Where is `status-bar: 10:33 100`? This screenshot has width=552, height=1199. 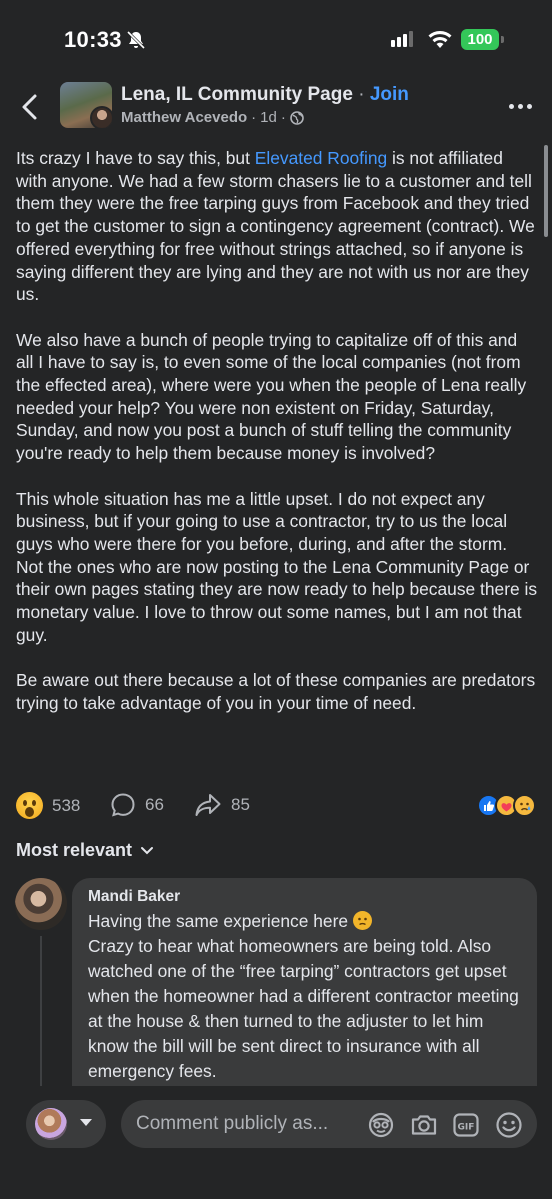 status-bar: 10:33 100 is located at coordinates (276, 36).